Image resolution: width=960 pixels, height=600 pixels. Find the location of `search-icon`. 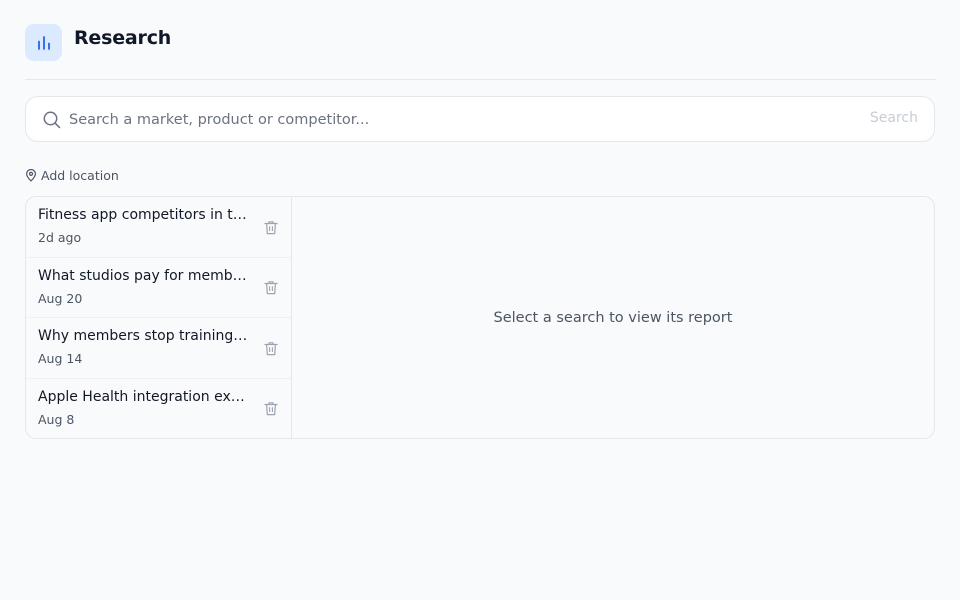

search-icon is located at coordinates (52, 120).